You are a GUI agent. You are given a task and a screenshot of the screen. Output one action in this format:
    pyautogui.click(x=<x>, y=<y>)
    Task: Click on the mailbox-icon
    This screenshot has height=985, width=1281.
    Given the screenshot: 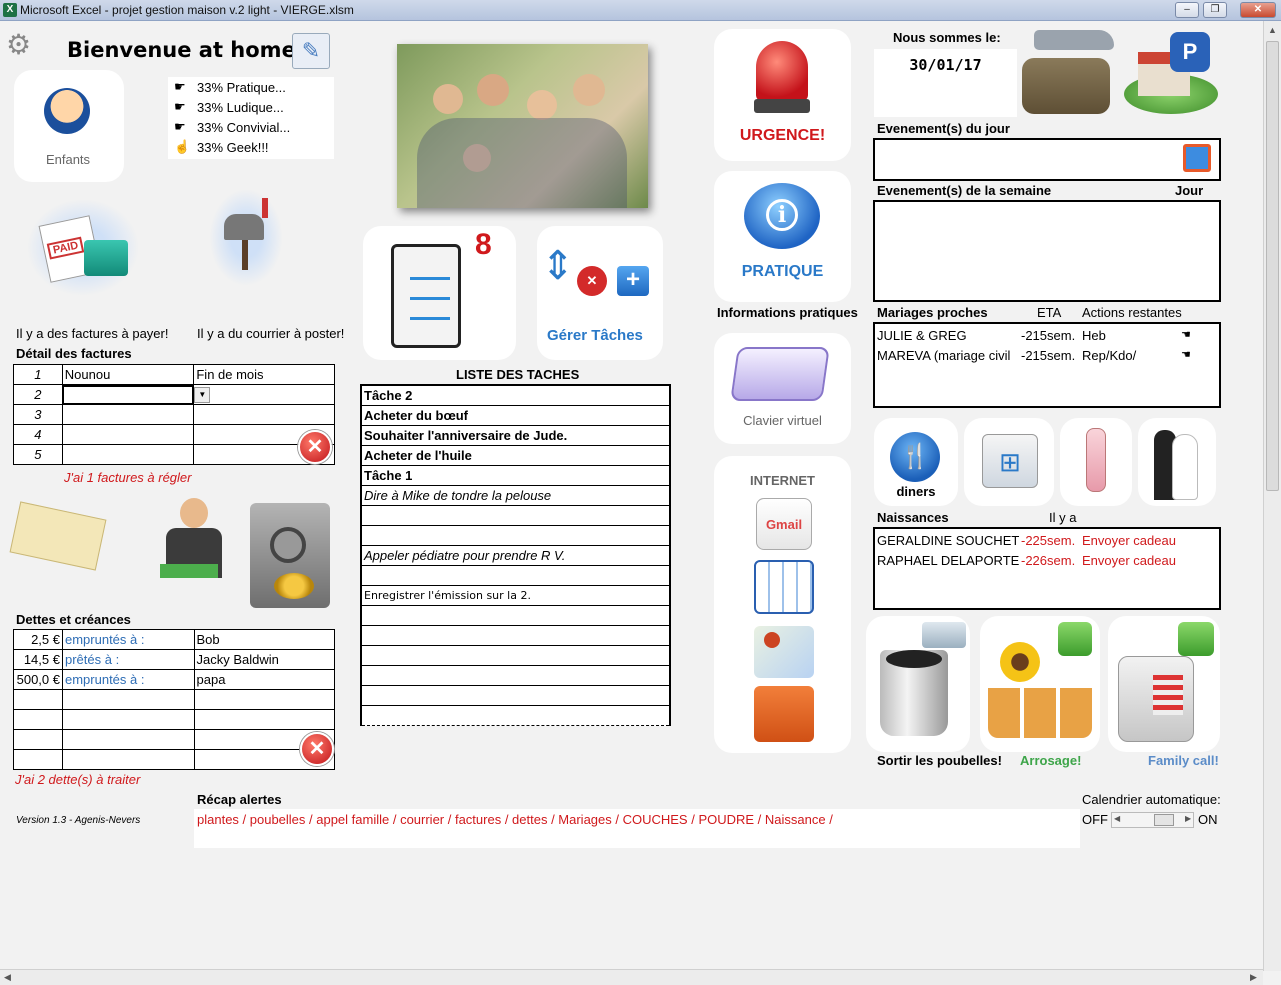 What is the action you would take?
    pyautogui.click(x=246, y=237)
    